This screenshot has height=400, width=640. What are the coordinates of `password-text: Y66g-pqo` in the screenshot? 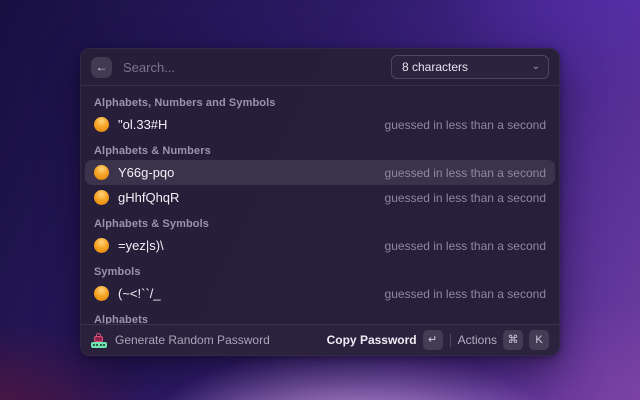 It's located at (146, 172).